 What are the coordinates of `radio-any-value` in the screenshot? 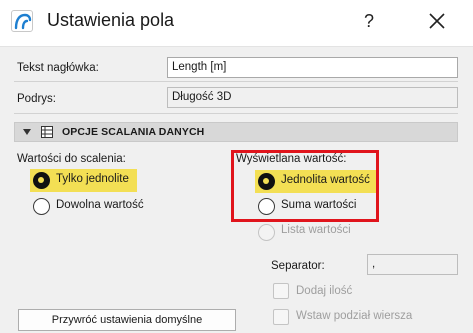 It's located at (41, 206).